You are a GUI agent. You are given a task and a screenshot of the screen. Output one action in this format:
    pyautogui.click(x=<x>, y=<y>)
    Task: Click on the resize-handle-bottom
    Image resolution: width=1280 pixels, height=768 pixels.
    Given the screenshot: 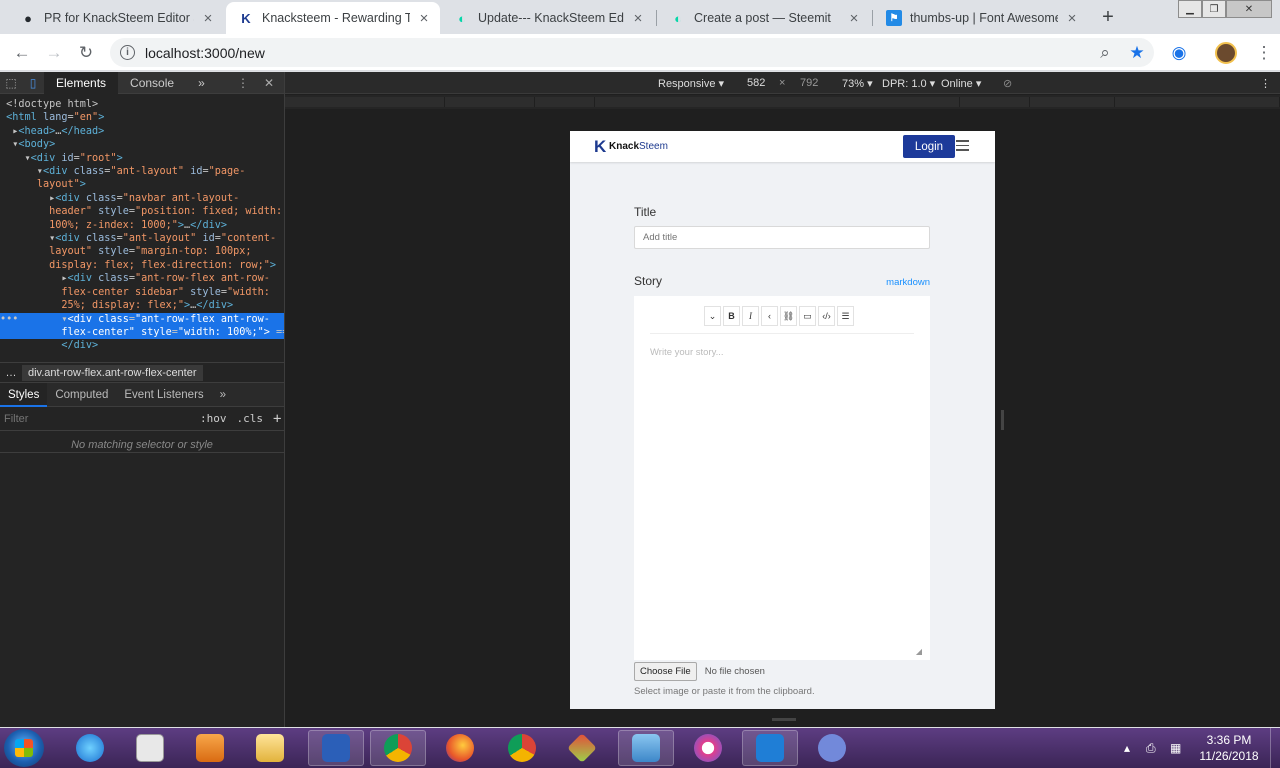 What is the action you would take?
    pyautogui.click(x=784, y=719)
    